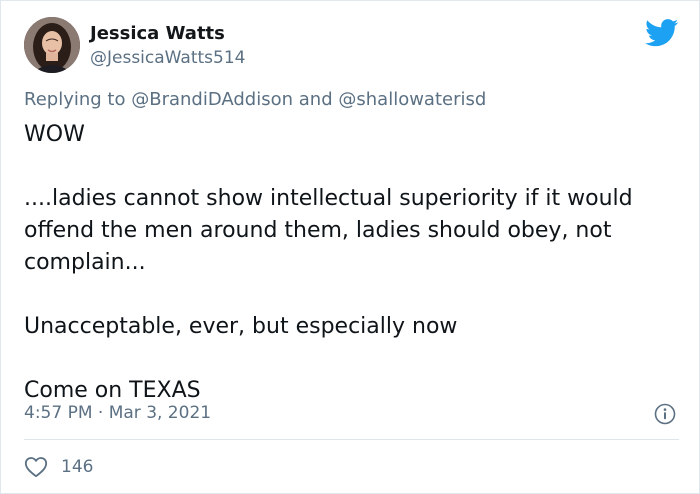  I want to click on mention-link: @shallowaterisd, so click(412, 99).